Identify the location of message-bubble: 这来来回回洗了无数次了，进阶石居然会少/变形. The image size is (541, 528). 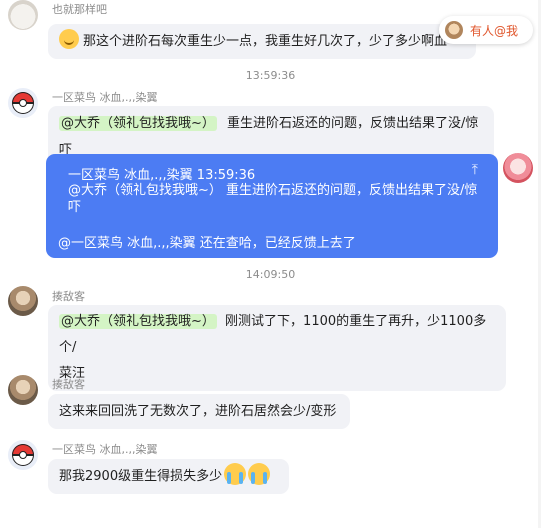
(199, 411).